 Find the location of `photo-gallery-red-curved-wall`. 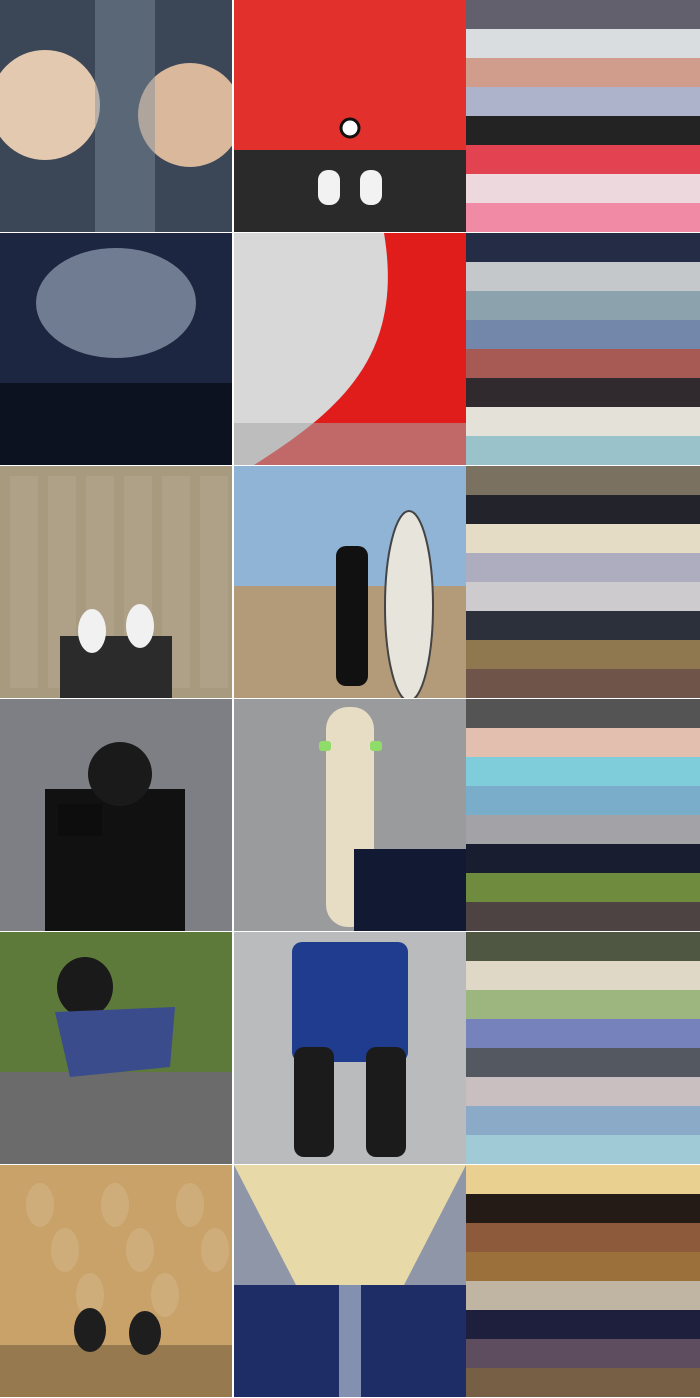

photo-gallery-red-curved-wall is located at coordinates (350, 349).